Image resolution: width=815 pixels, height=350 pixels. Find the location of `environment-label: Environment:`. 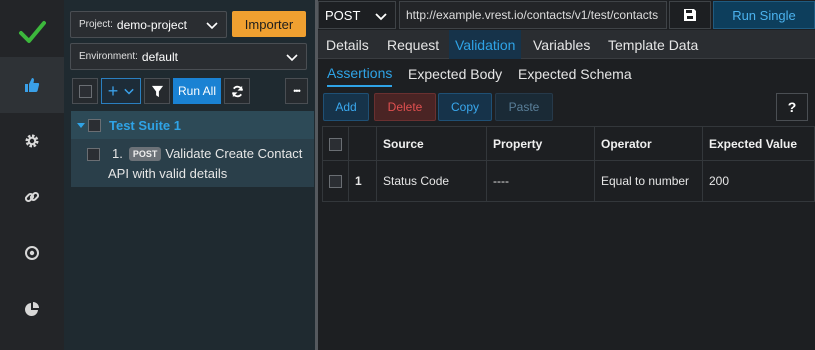

environment-label: Environment: is located at coordinates (108, 56).